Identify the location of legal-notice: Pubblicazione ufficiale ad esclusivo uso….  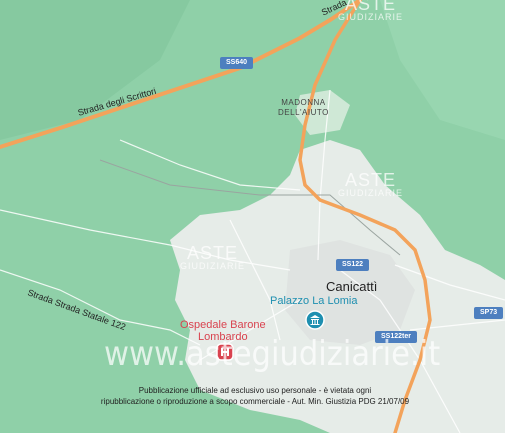
(255, 396).